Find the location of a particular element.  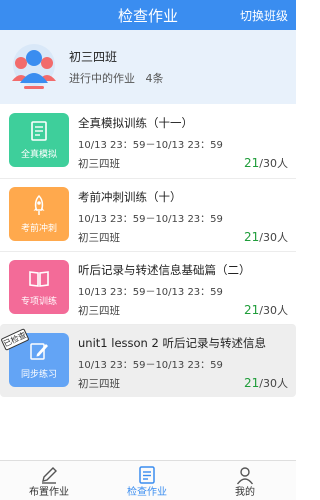

tab-check-homework: 检查作业 is located at coordinates (147, 480).